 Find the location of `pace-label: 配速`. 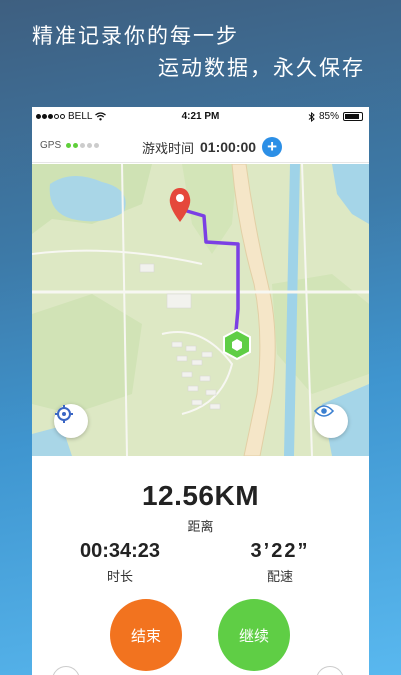

pace-label: 配速 is located at coordinates (279, 577).